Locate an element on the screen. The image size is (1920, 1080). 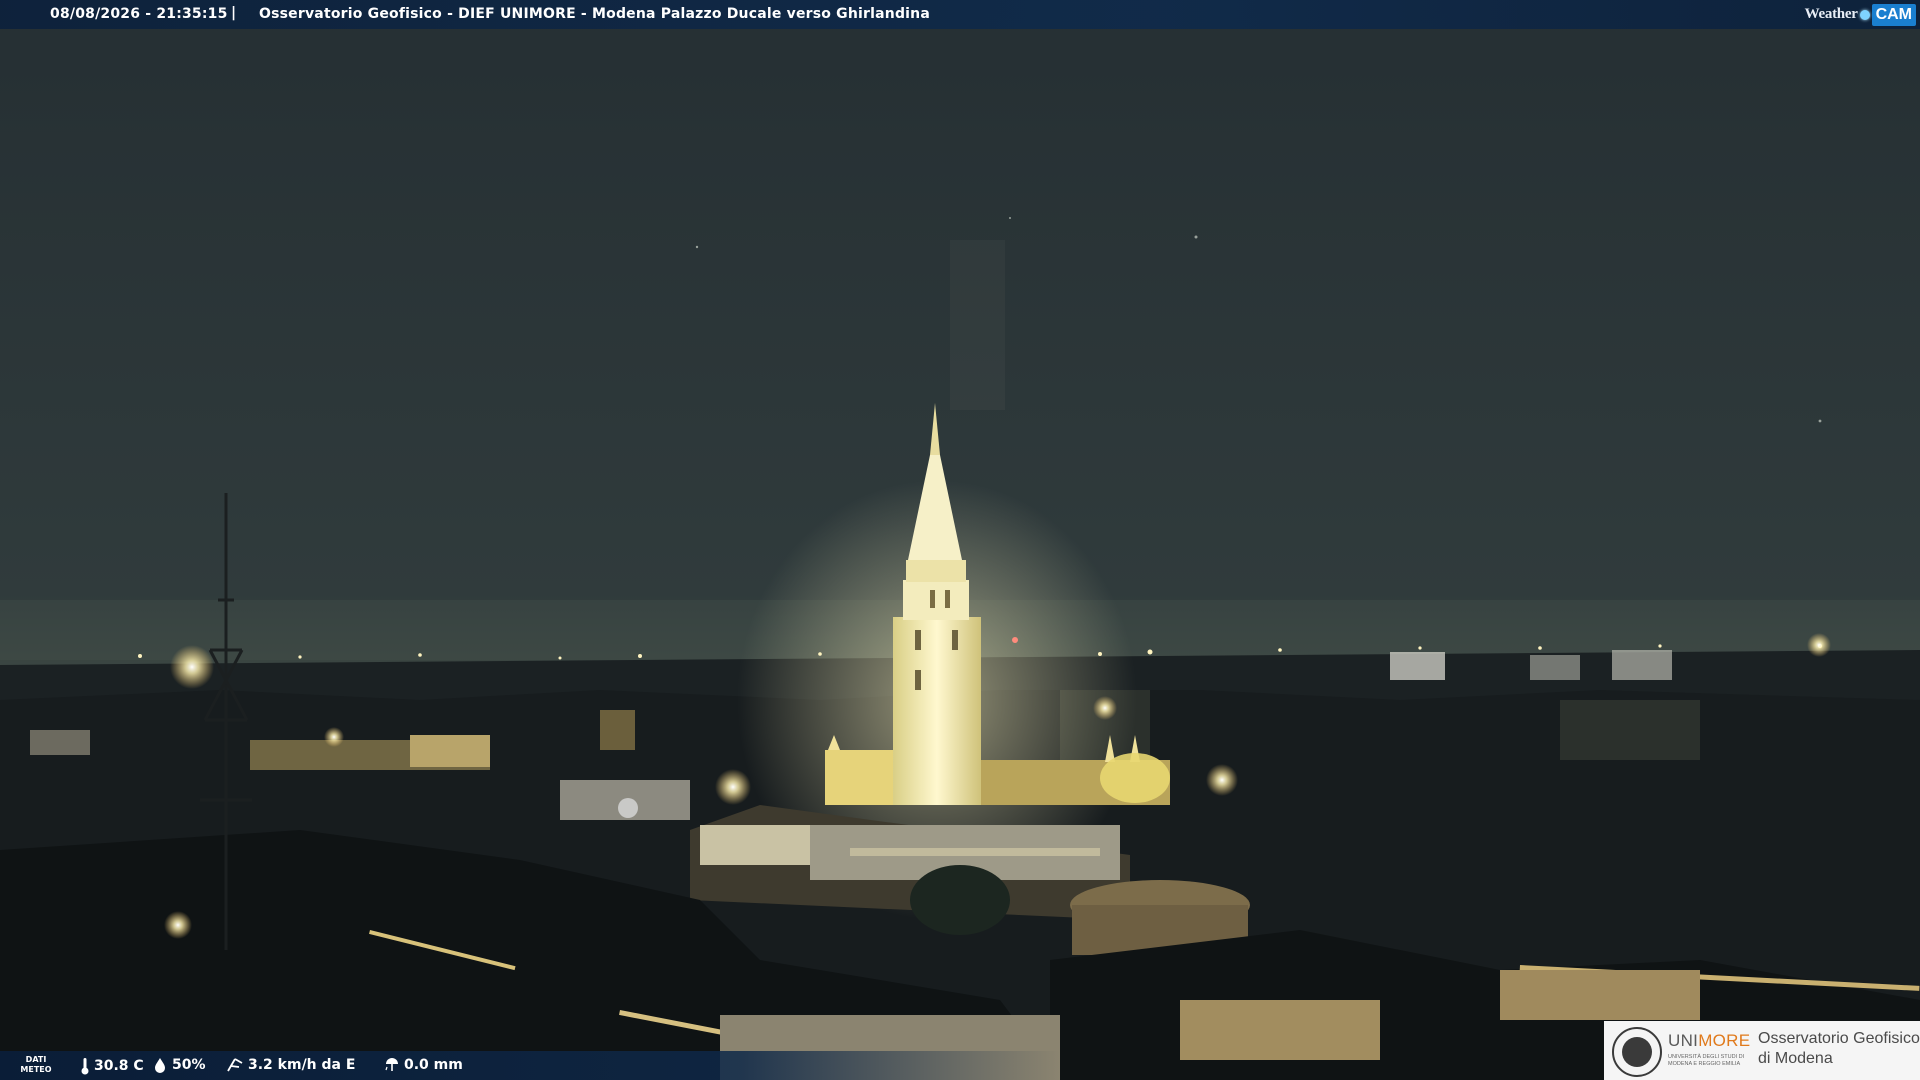
wind-readout: 3.2 km/h da E is located at coordinates (290, 1065).